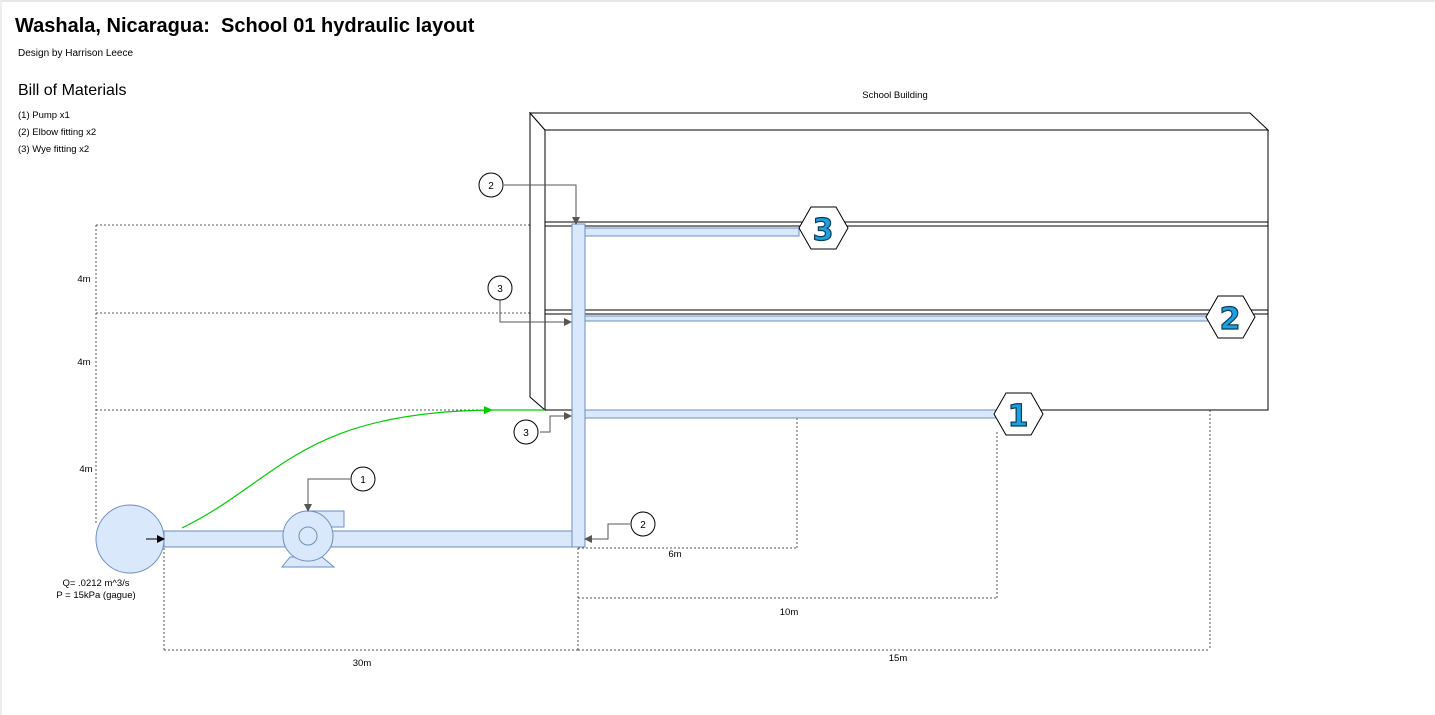 This screenshot has width=1435, height=715. I want to click on callout-wye-low: 3, so click(526, 432).